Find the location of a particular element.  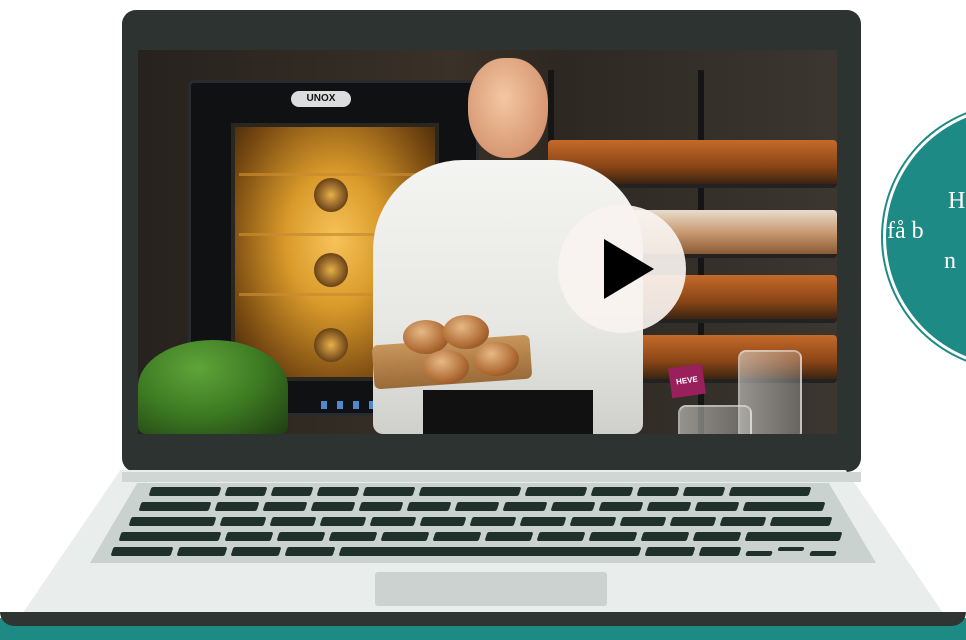

laptop-base-edge is located at coordinates (483, 619).